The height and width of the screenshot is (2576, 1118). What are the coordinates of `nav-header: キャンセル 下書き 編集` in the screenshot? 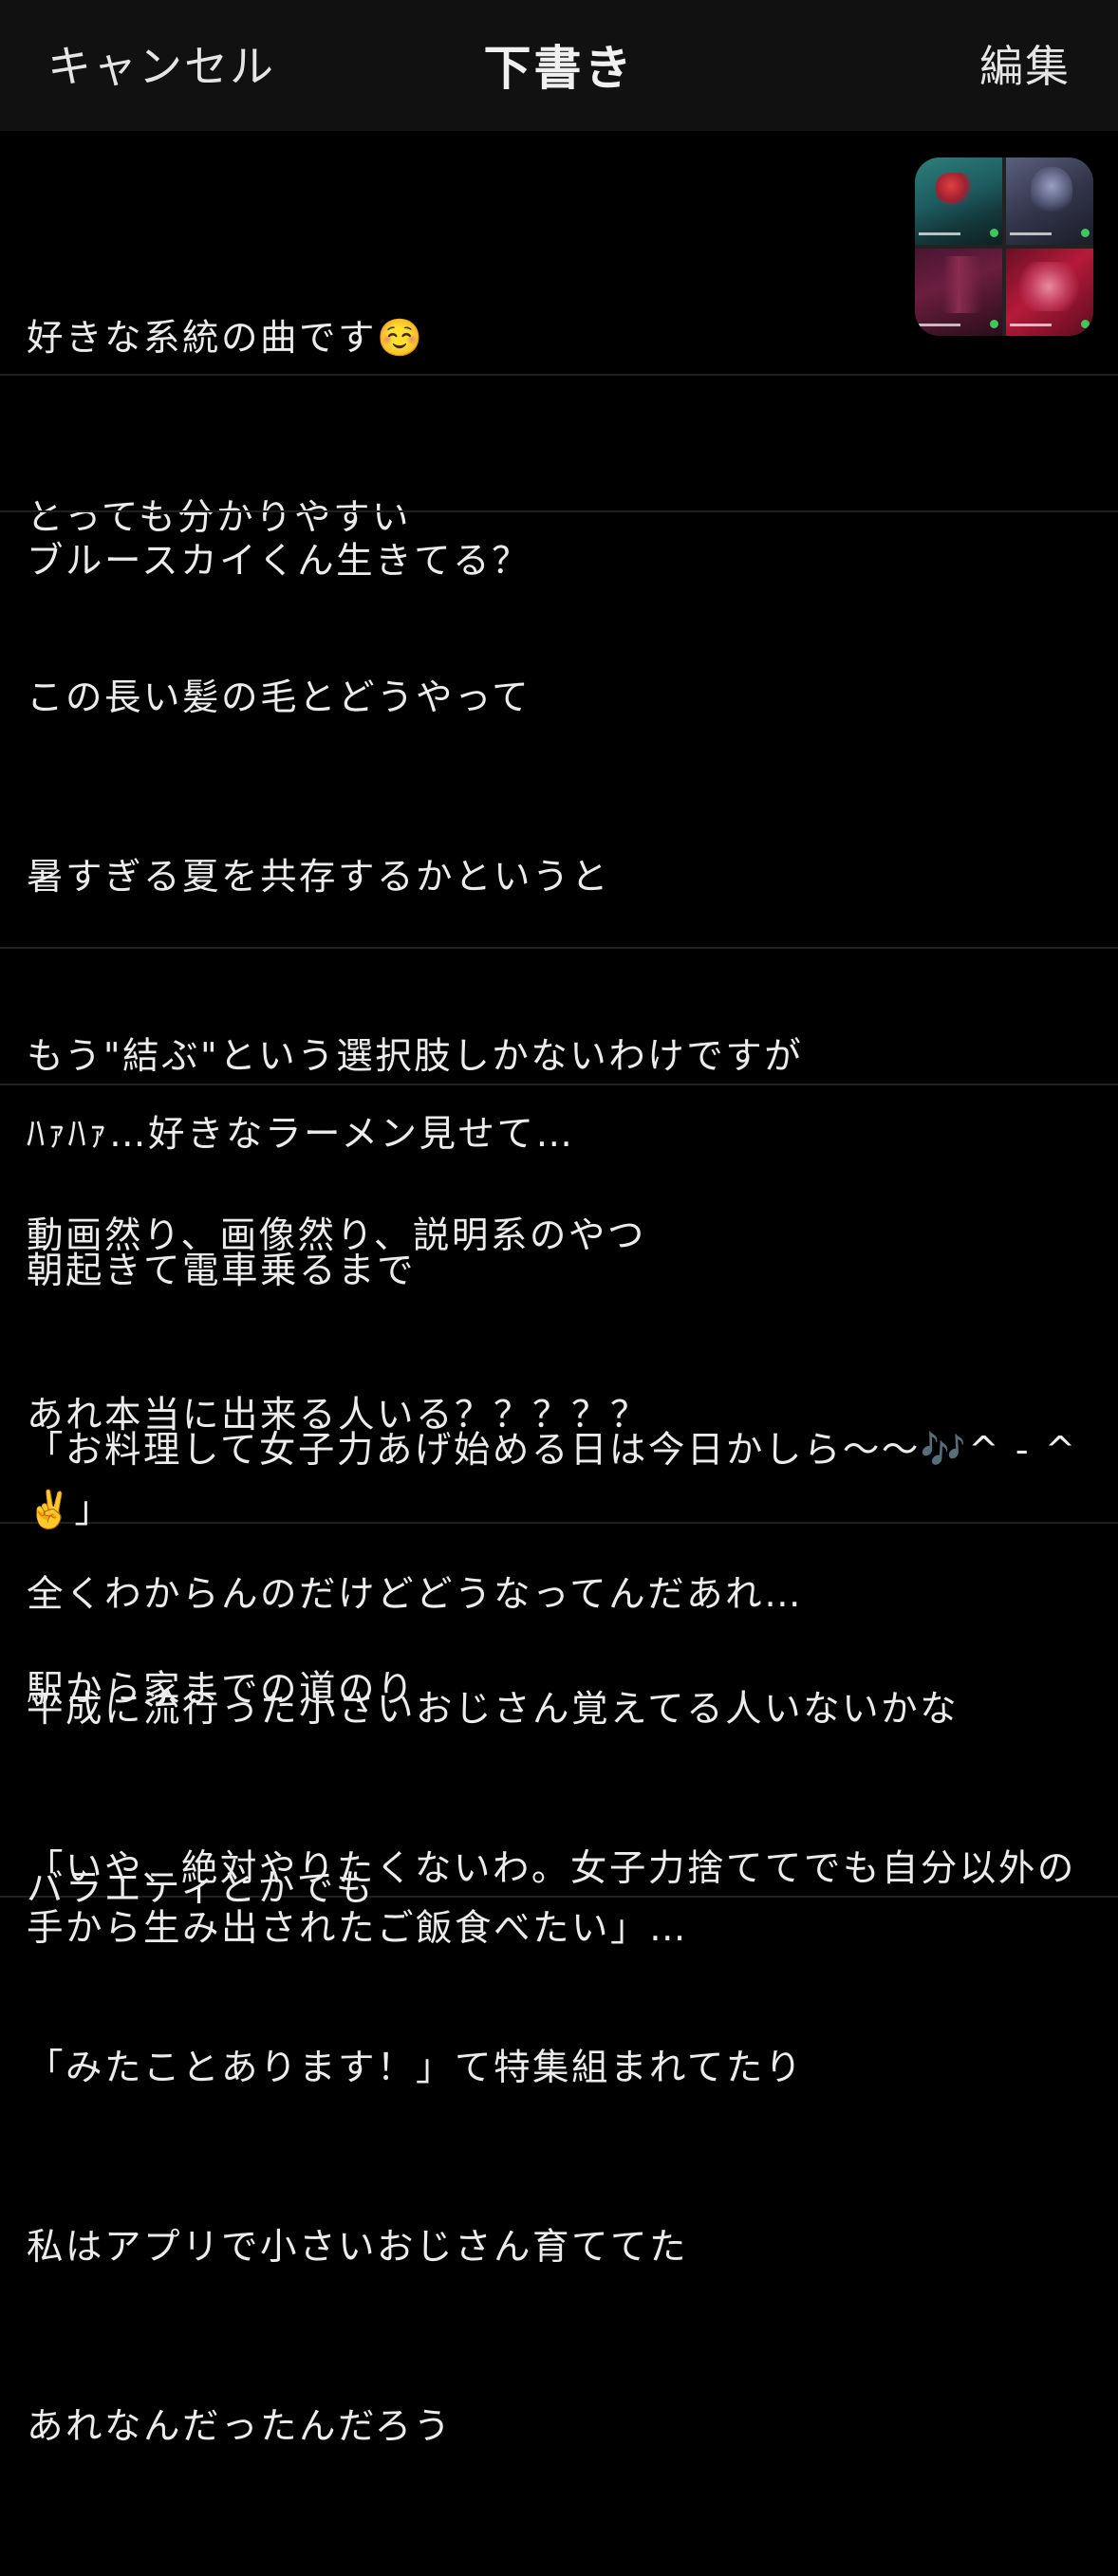 It's located at (559, 65).